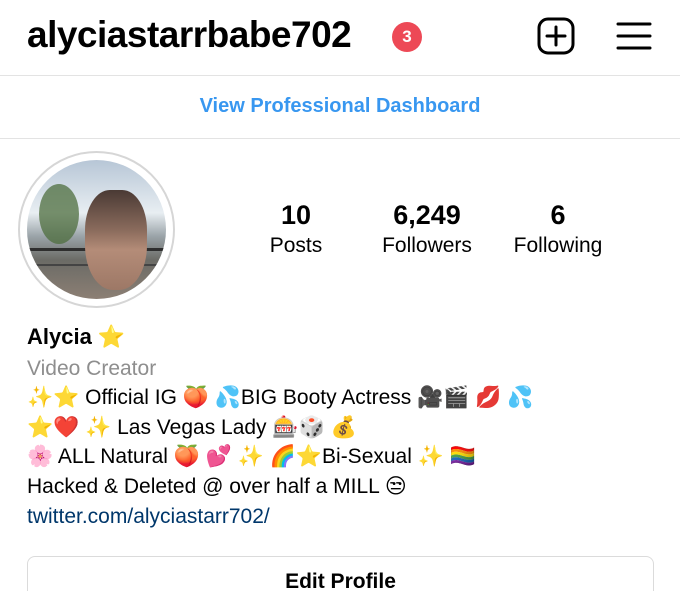 The width and height of the screenshot is (680, 591). Describe the element at coordinates (296, 245) in the screenshot. I see `stat-label: Posts` at that location.